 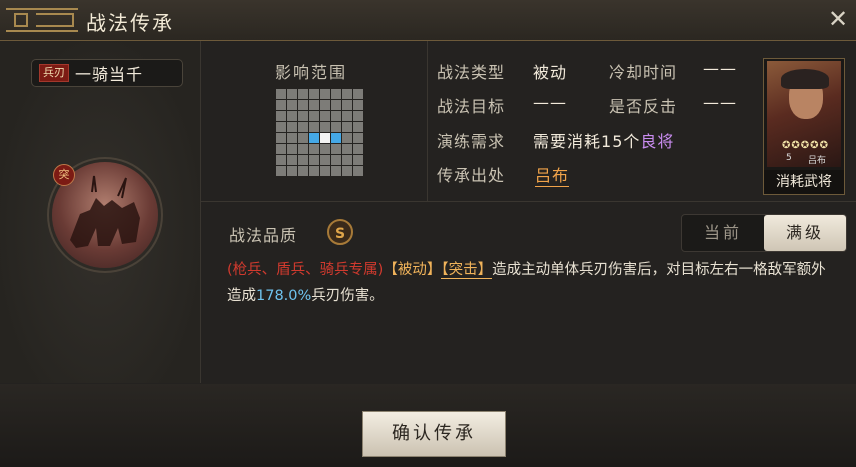 What do you see at coordinates (657, 141) in the screenshot?
I see `require-quality: 良将` at bounding box center [657, 141].